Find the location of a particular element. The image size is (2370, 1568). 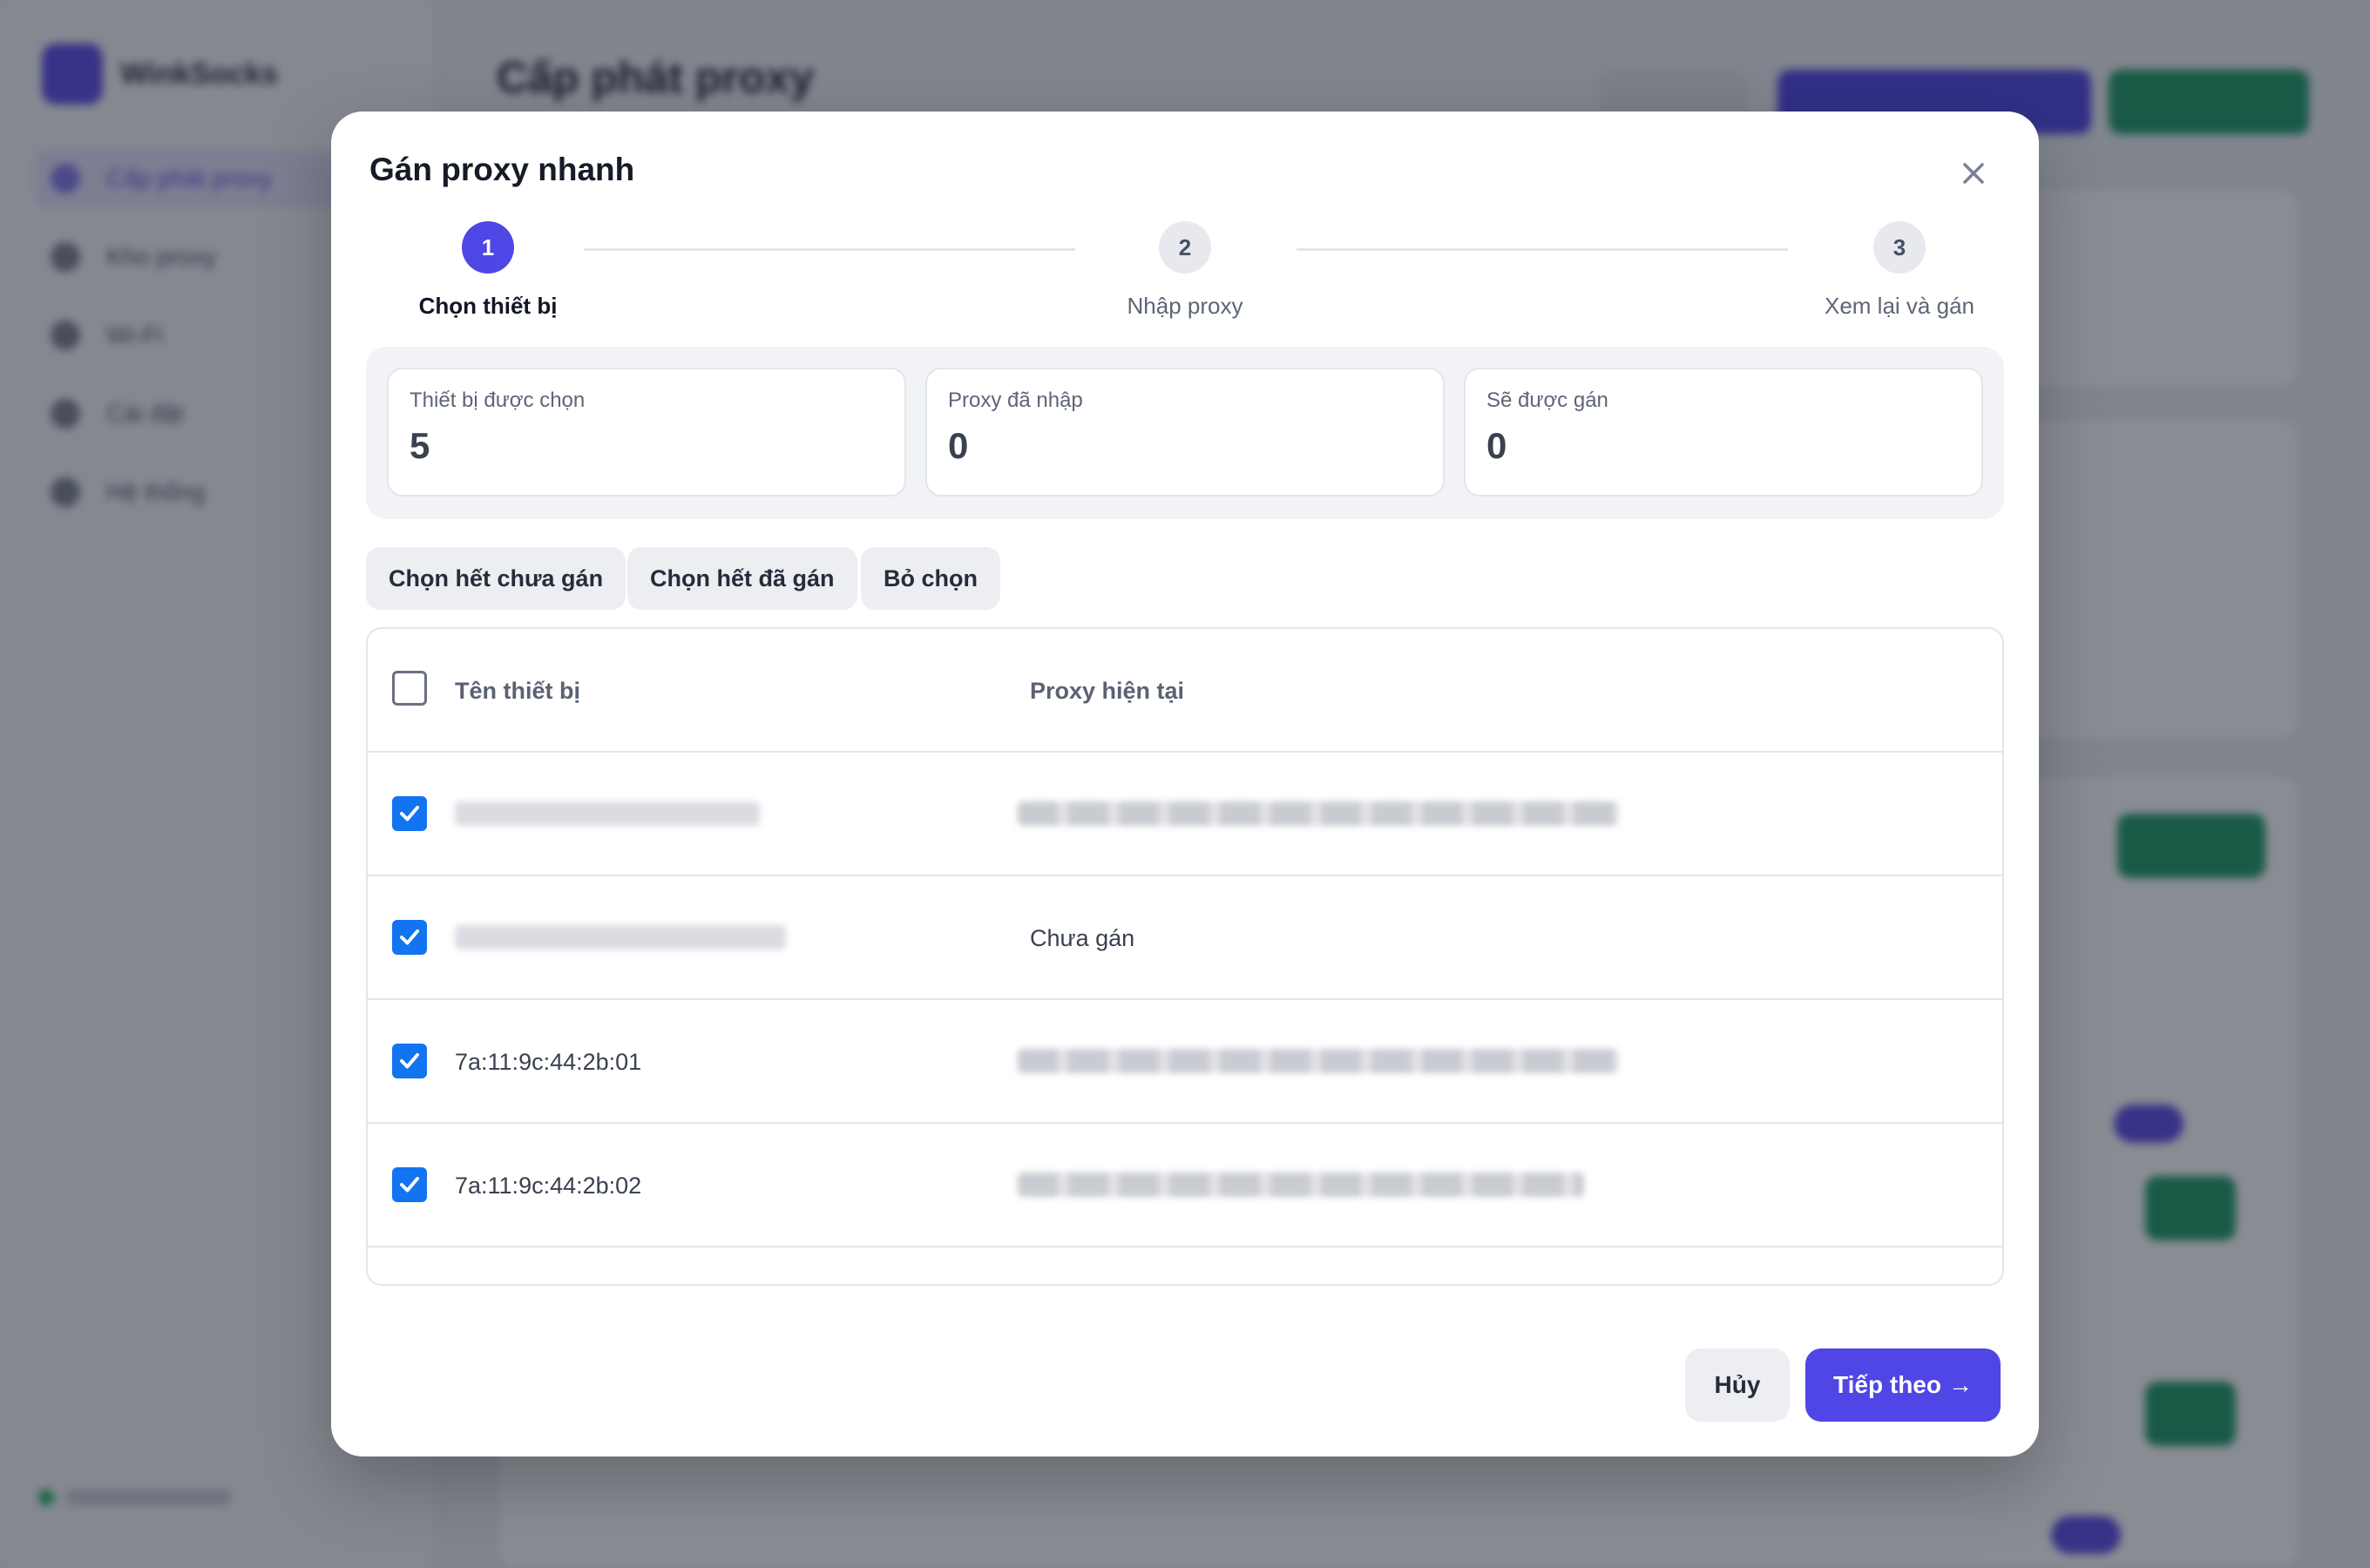

column-header-device: Tên thiết bị is located at coordinates (517, 691).